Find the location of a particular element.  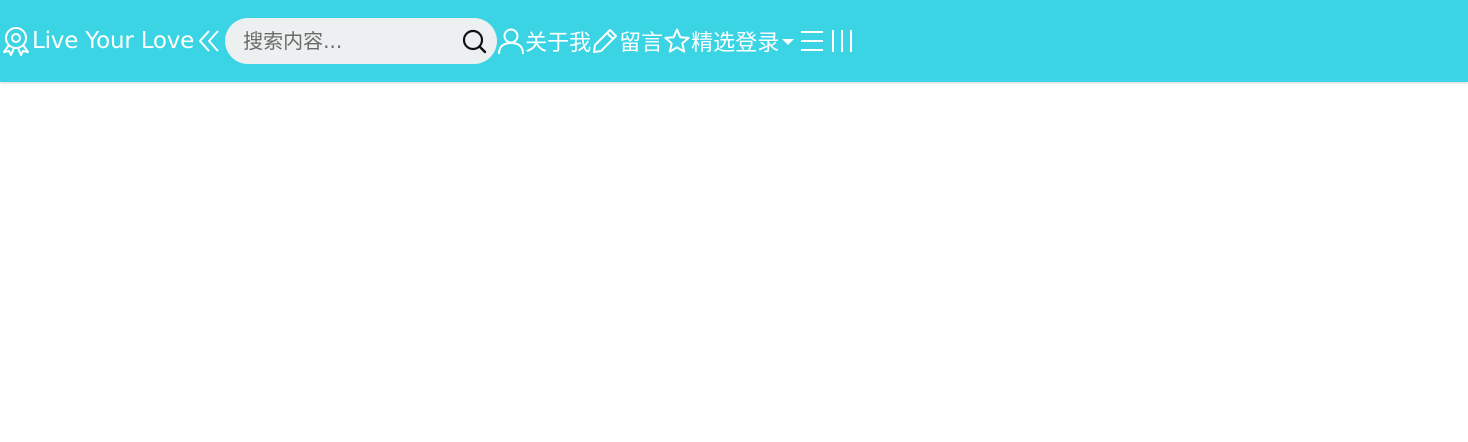

search-input is located at coordinates (339, 41).